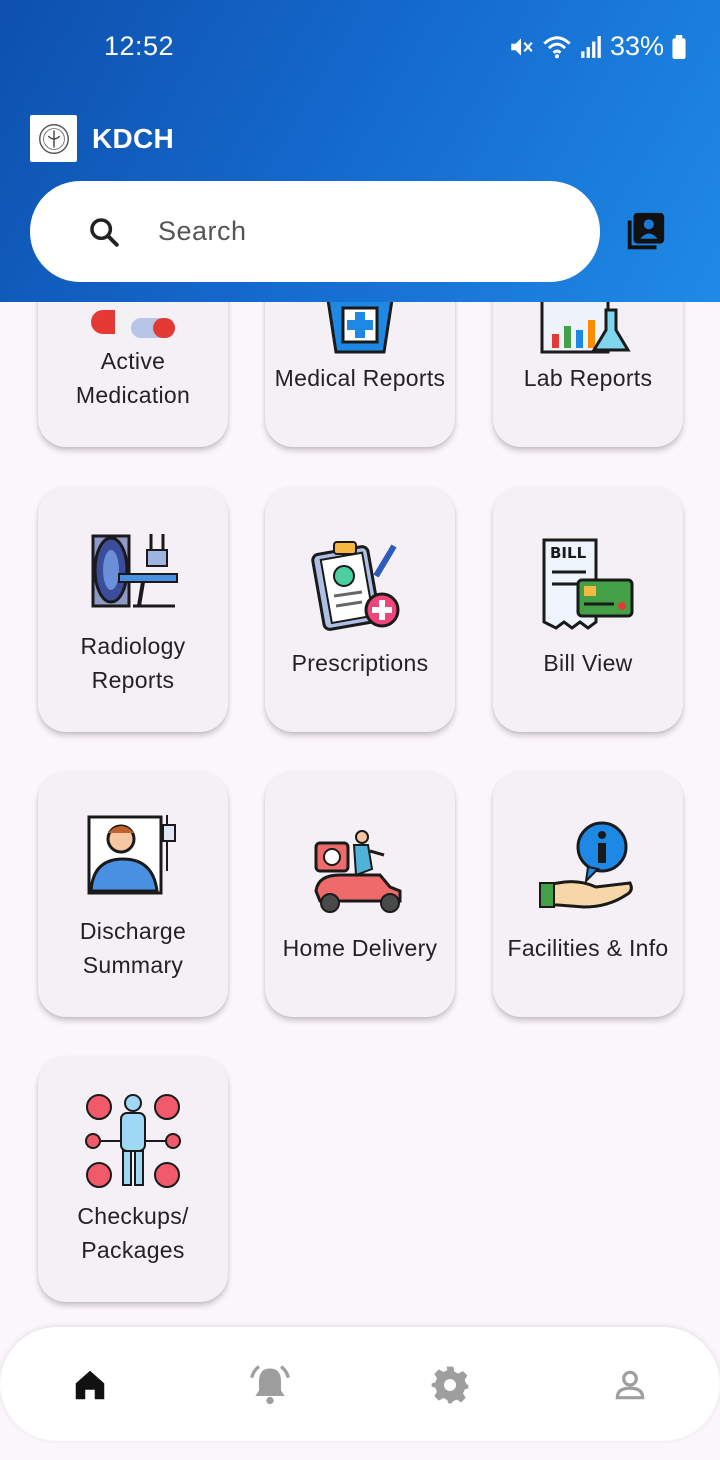  Describe the element at coordinates (588, 663) in the screenshot. I see `tile-label: Bill View` at that location.